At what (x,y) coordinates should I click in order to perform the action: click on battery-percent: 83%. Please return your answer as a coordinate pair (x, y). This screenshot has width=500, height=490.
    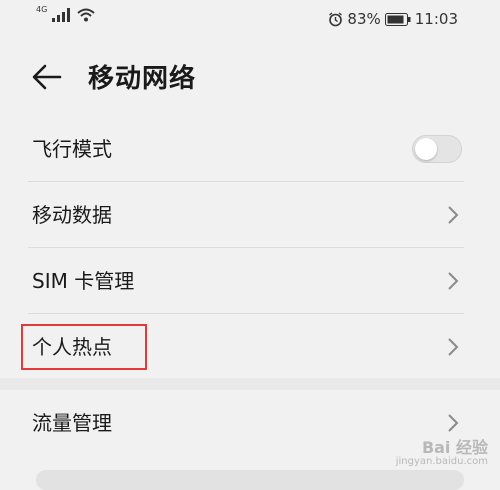
    Looking at the image, I should click on (364, 19).